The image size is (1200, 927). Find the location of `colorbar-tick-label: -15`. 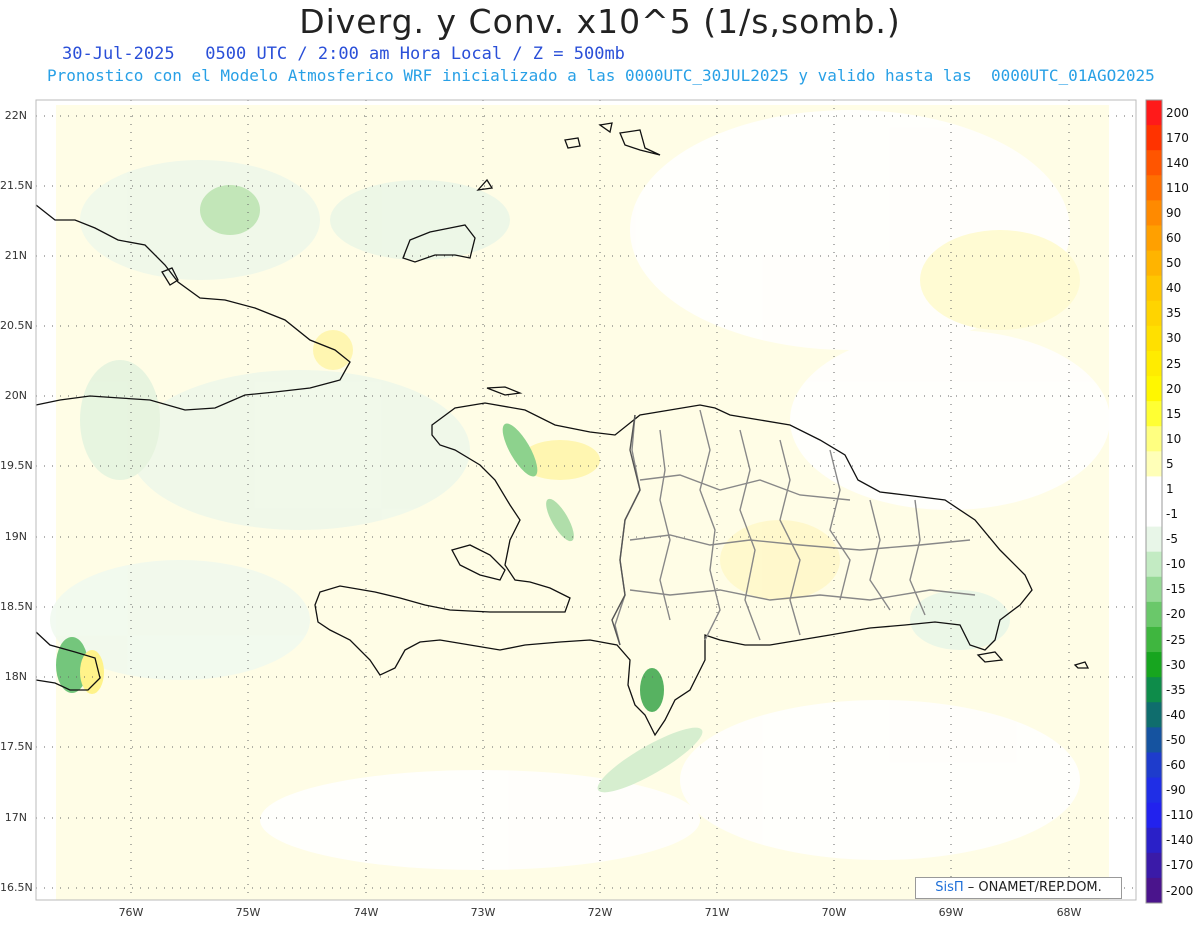

colorbar-tick-label: -15 is located at coordinates (1176, 589).